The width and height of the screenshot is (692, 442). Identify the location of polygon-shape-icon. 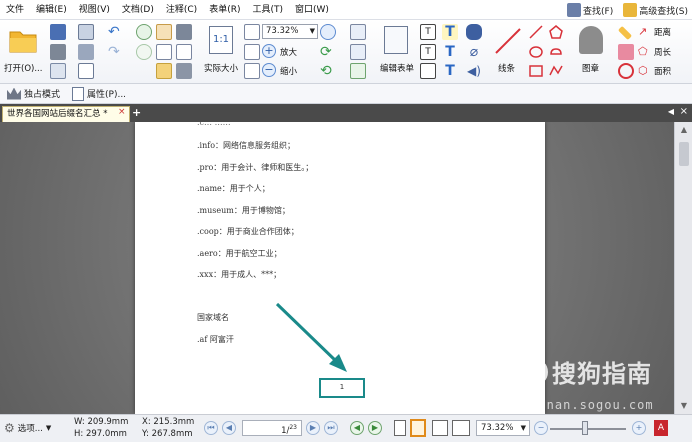
(556, 32).